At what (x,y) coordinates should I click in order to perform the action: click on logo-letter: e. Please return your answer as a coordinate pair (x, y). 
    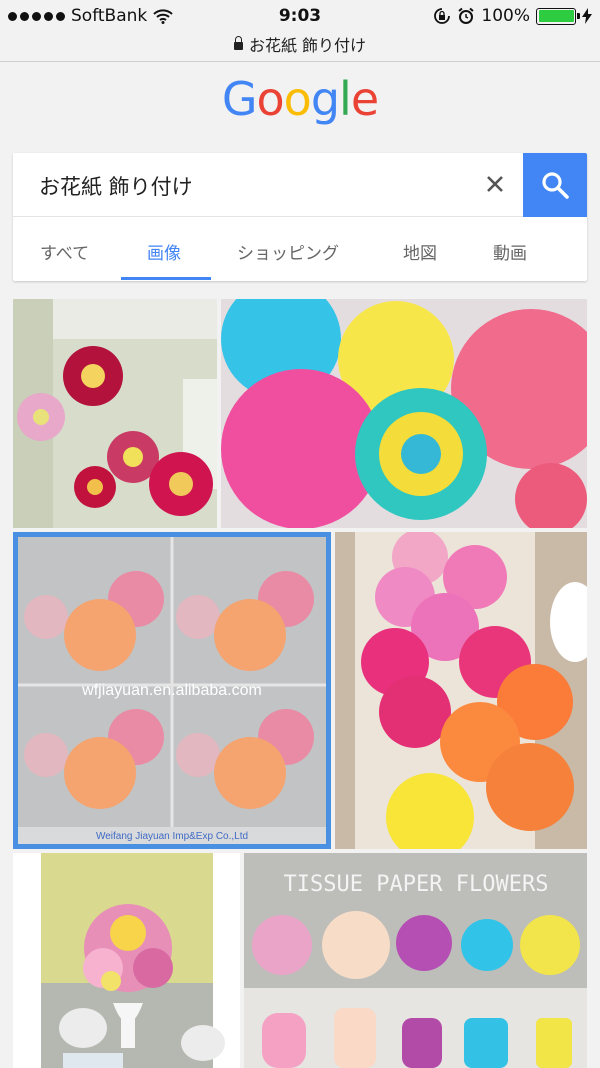
    Looking at the image, I should click on (364, 99).